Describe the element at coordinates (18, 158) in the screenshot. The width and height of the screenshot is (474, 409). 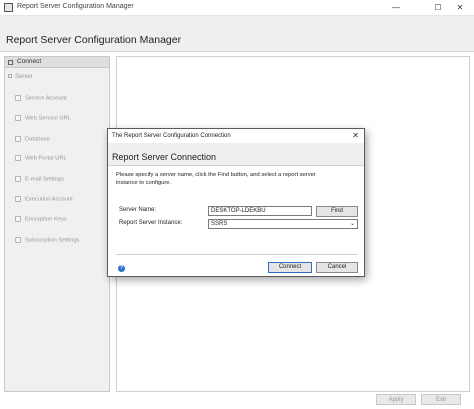
I see `web-portal-url-icon` at that location.